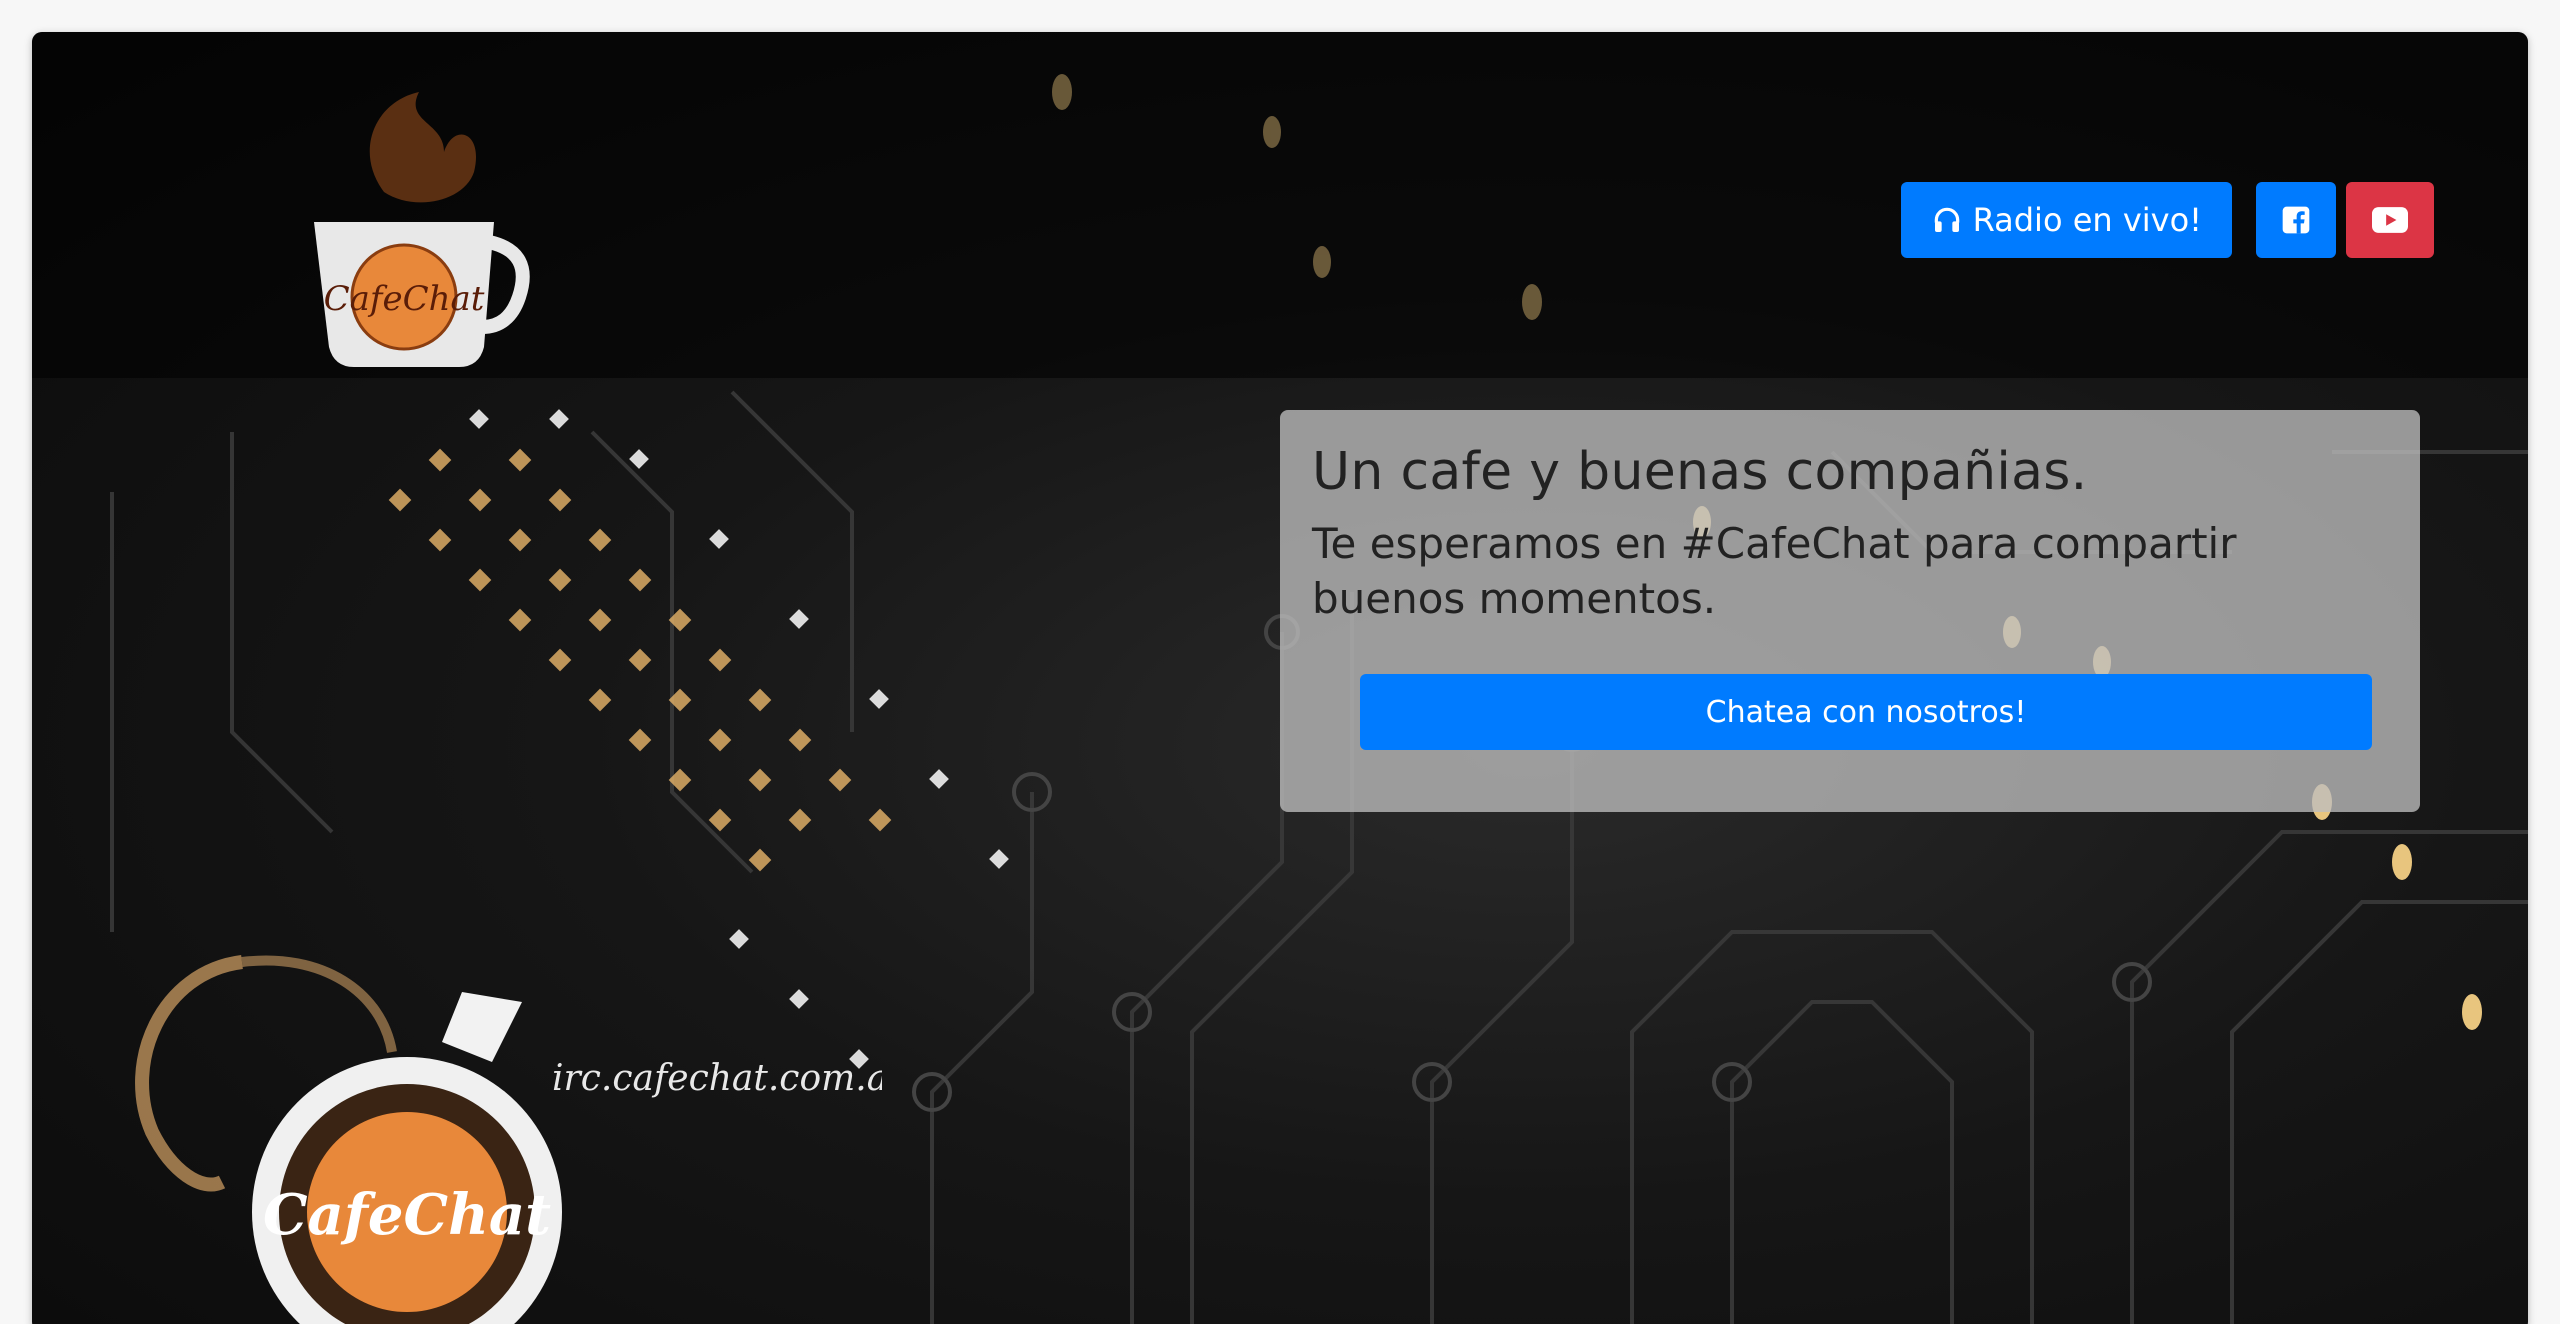  Describe the element at coordinates (1866, 712) in the screenshot. I see `chat-button: Chatea con nosotros!` at that location.